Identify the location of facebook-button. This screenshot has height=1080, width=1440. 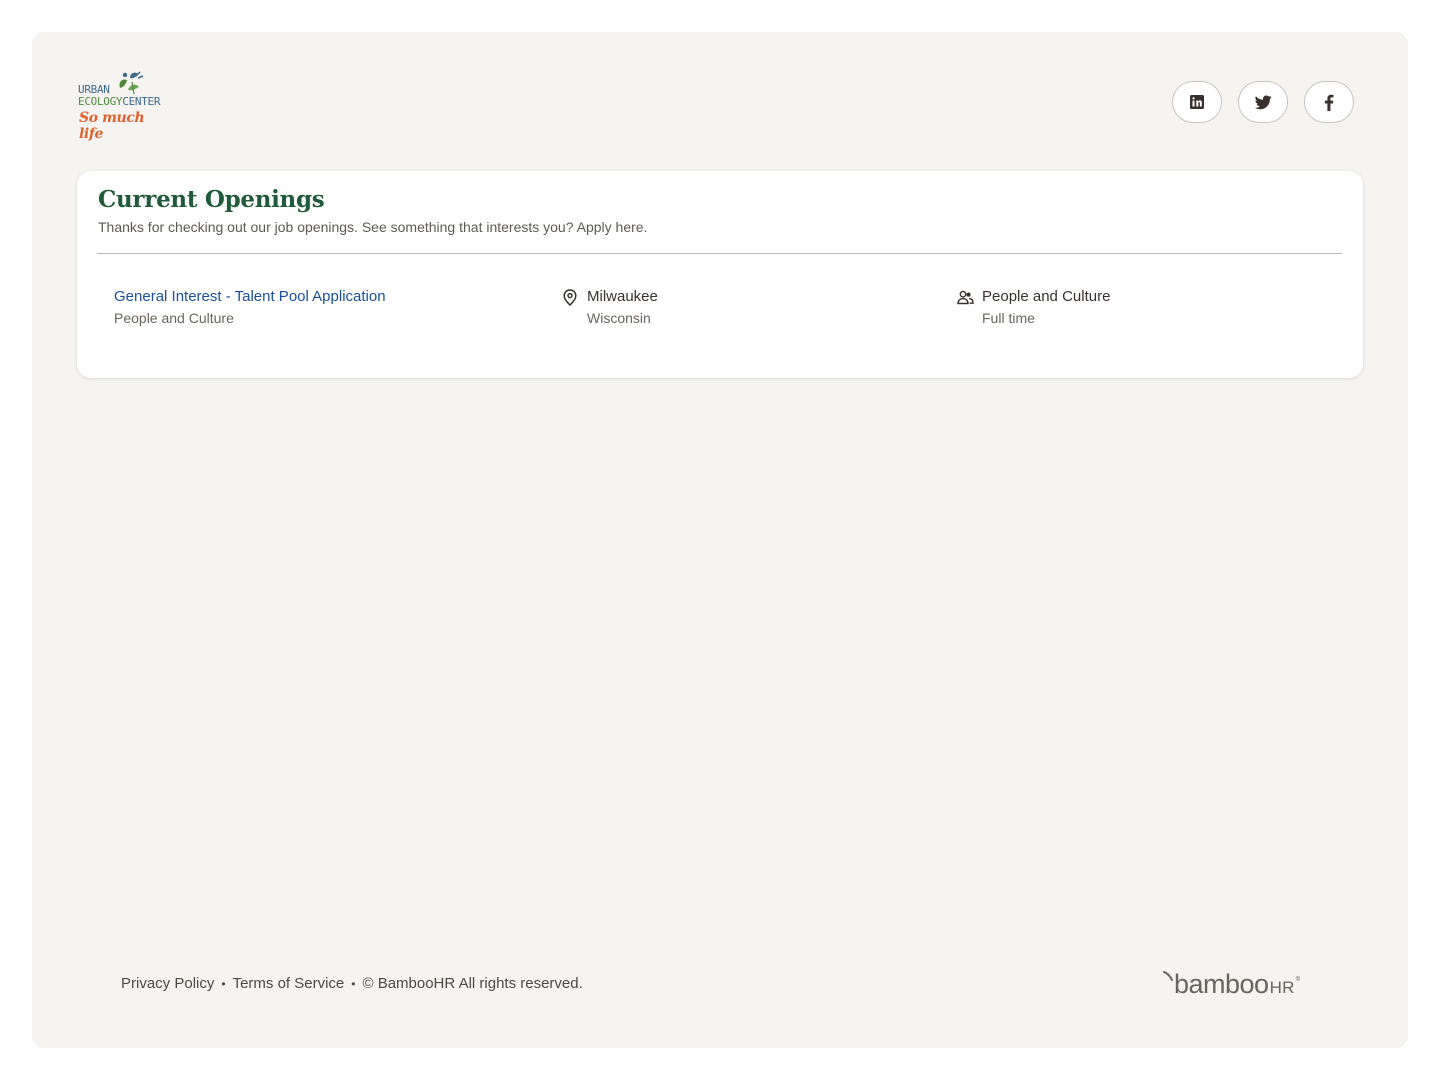
(1329, 102).